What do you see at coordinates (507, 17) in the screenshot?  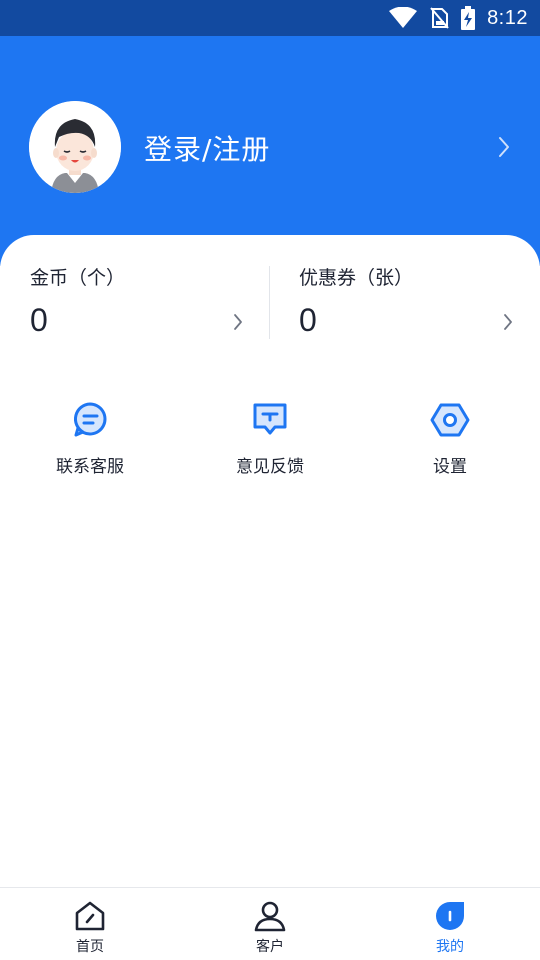 I see `status-time: 8:12` at bounding box center [507, 17].